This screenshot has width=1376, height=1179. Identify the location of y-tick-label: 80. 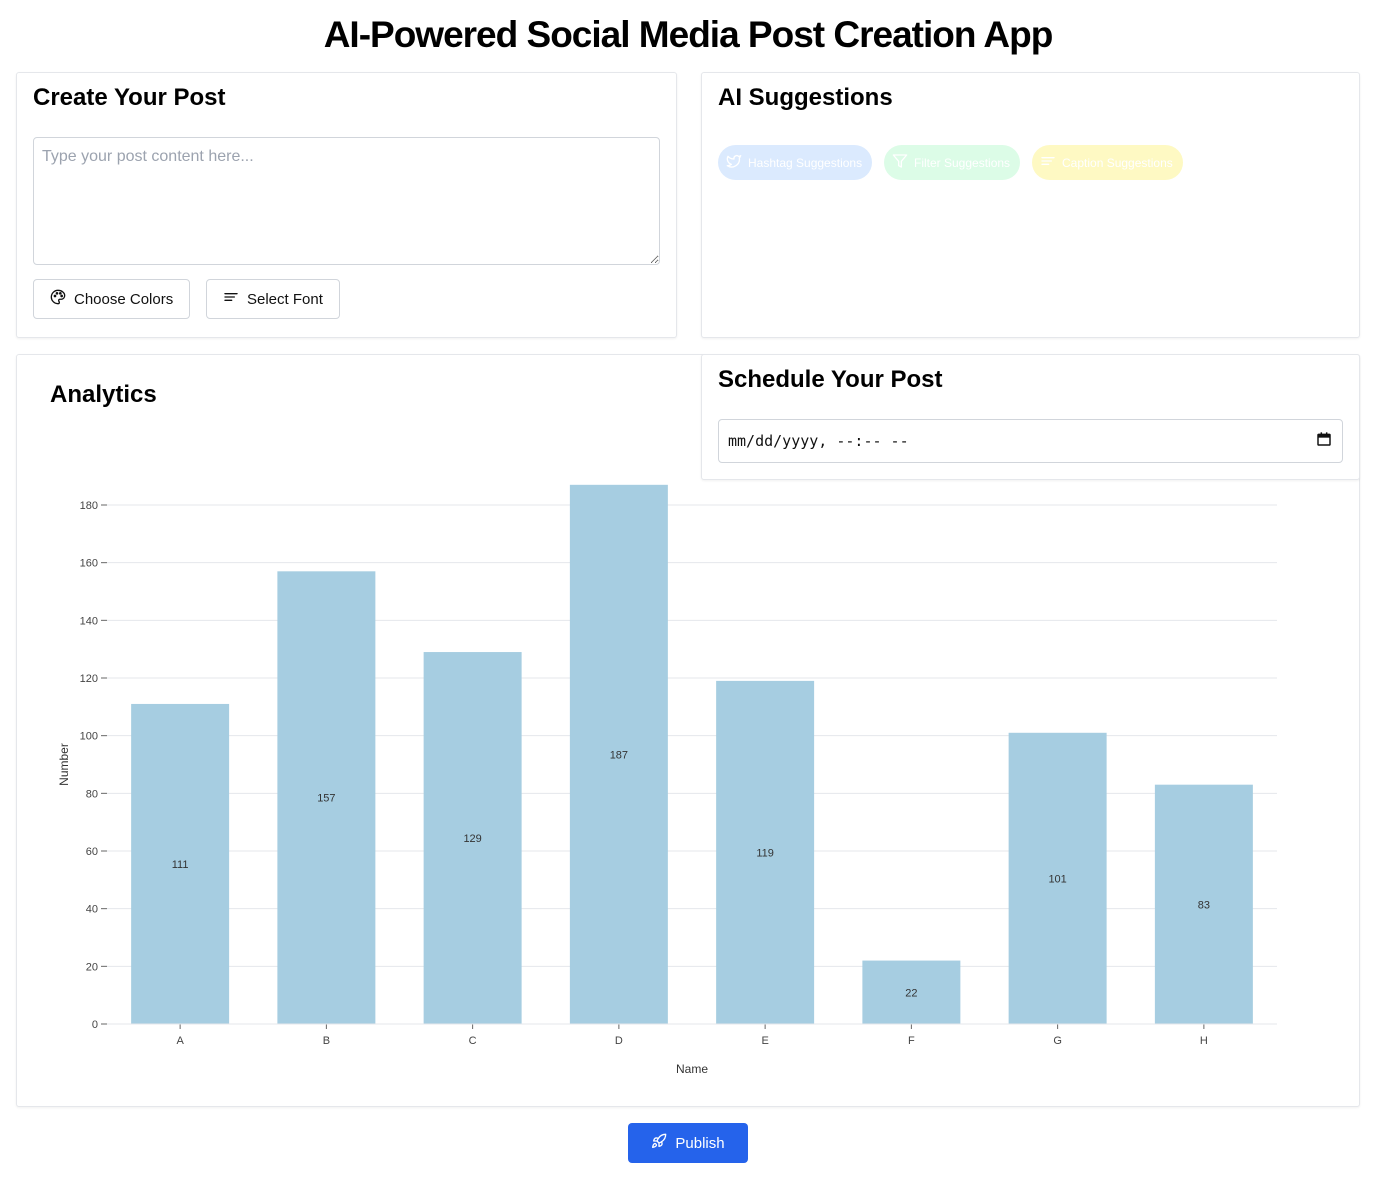
(92, 794).